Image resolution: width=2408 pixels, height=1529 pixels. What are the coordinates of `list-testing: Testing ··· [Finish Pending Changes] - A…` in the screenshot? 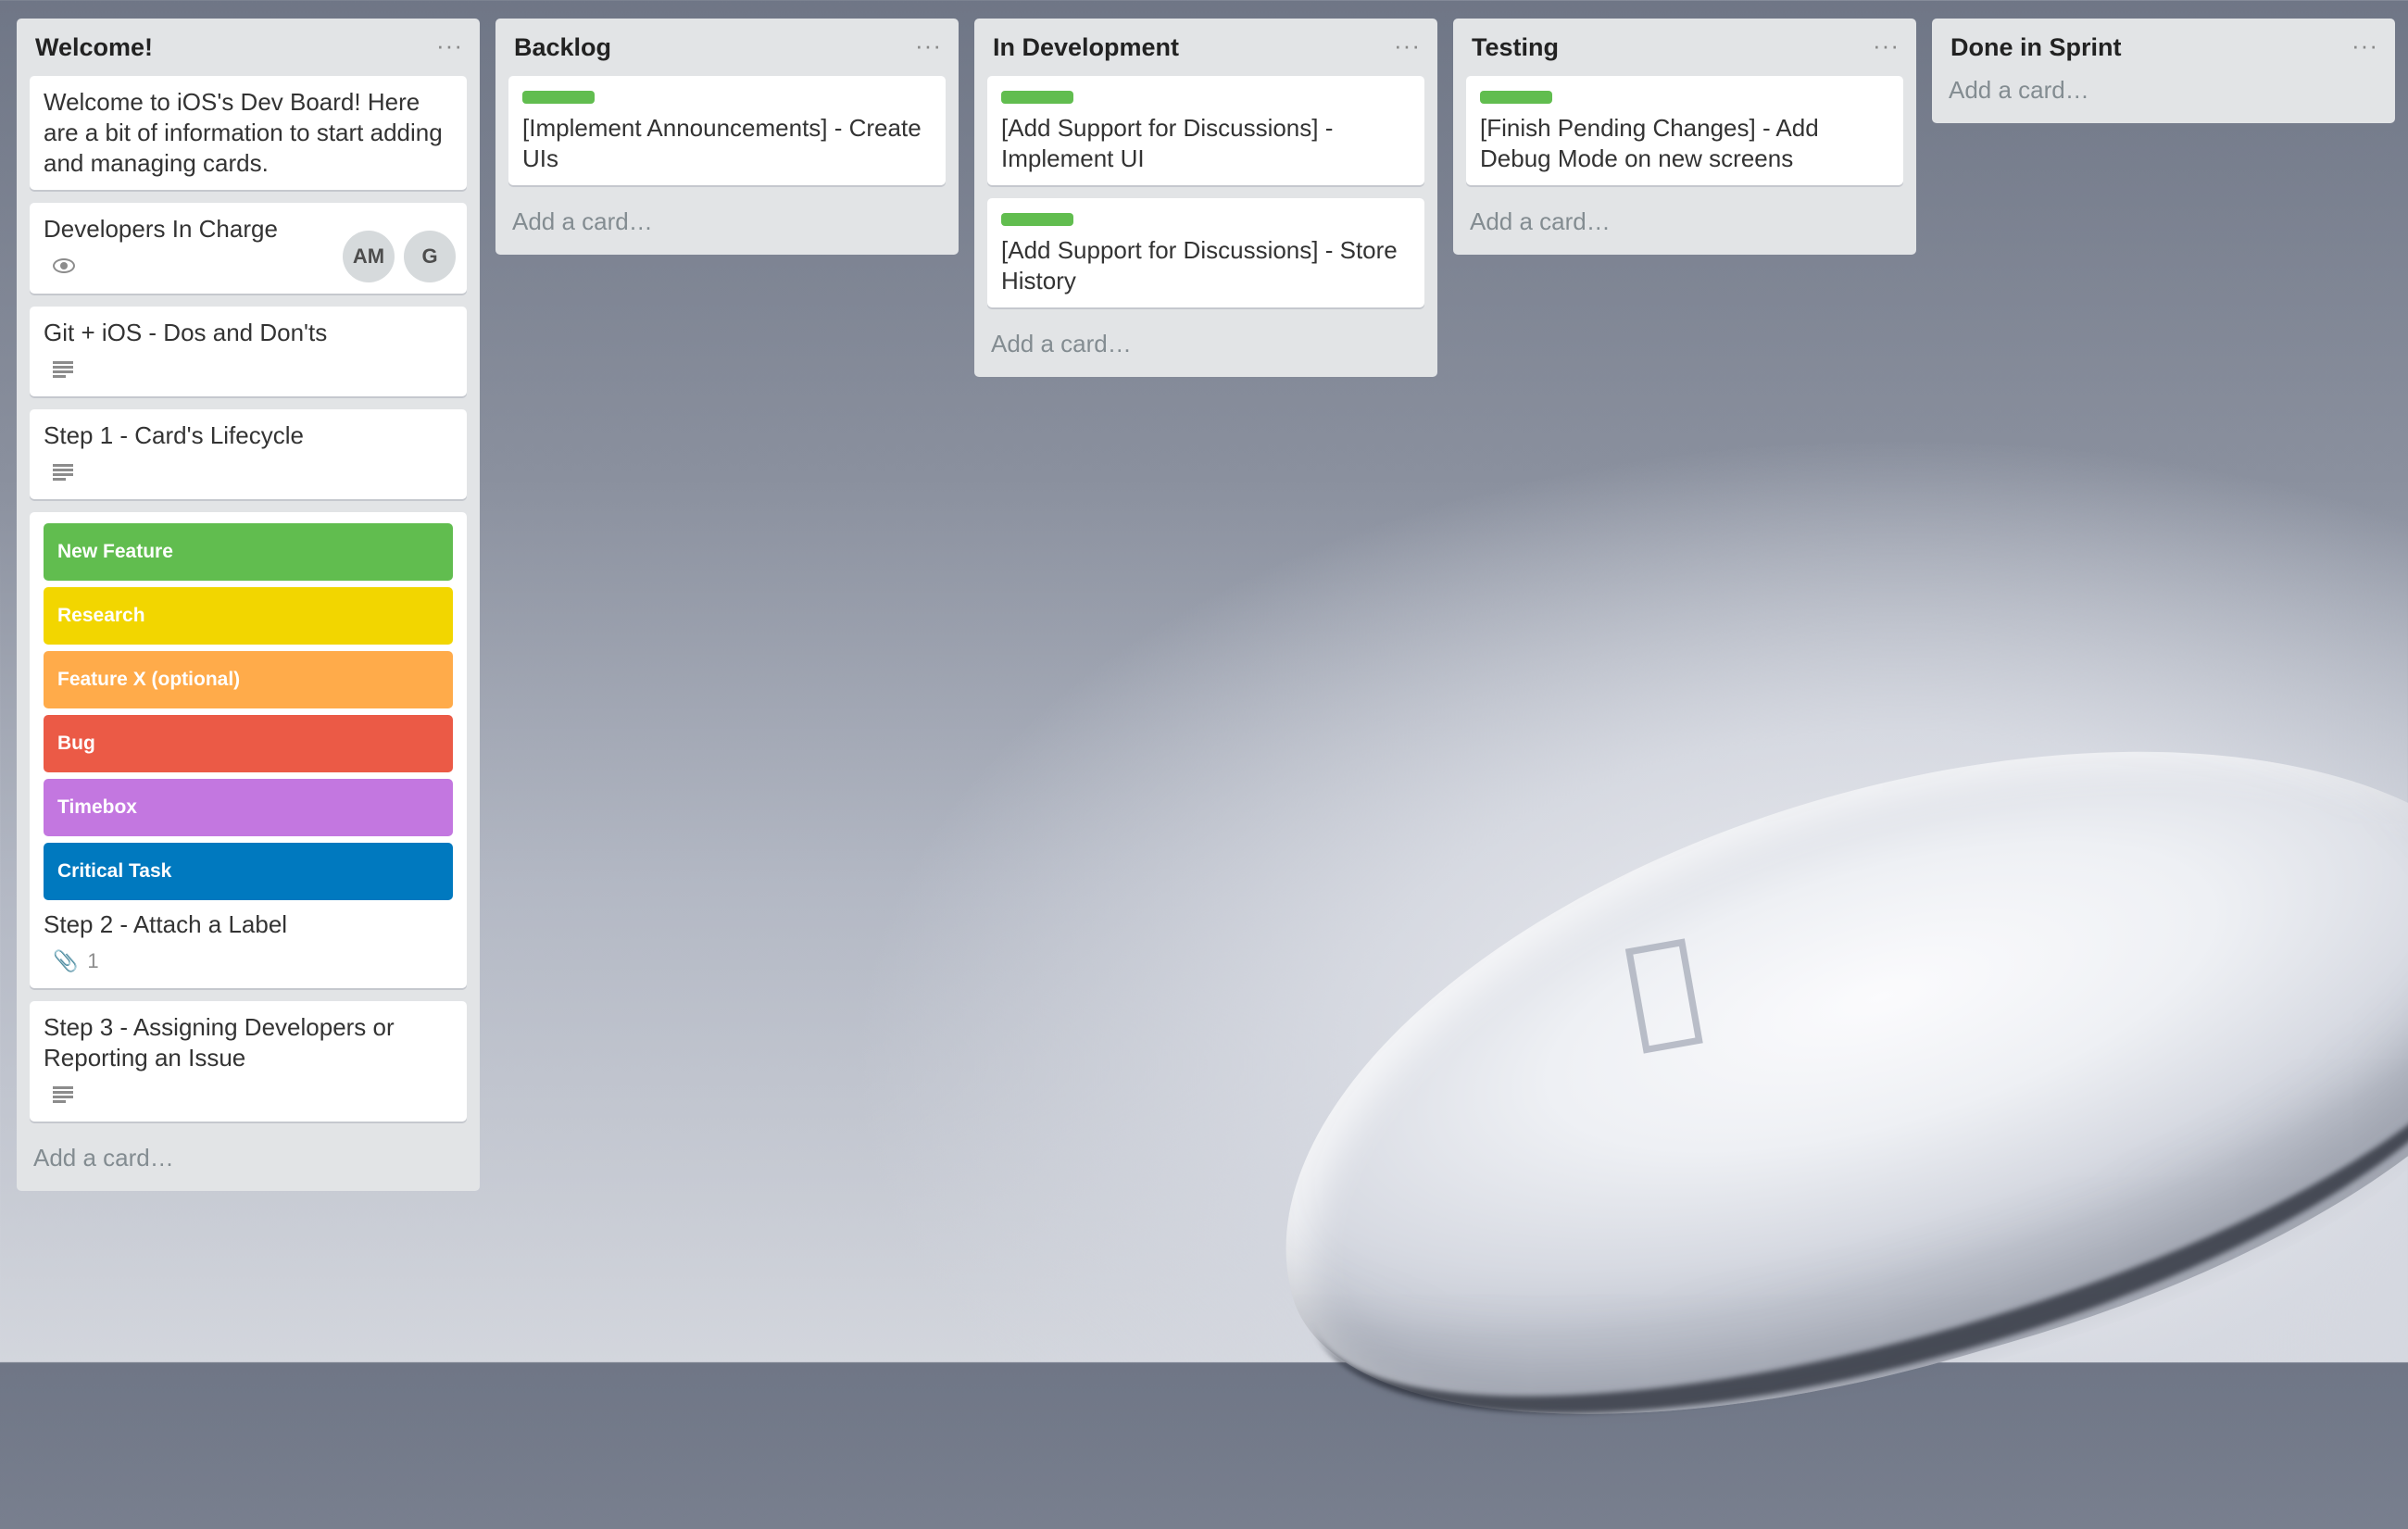 It's located at (1684, 137).